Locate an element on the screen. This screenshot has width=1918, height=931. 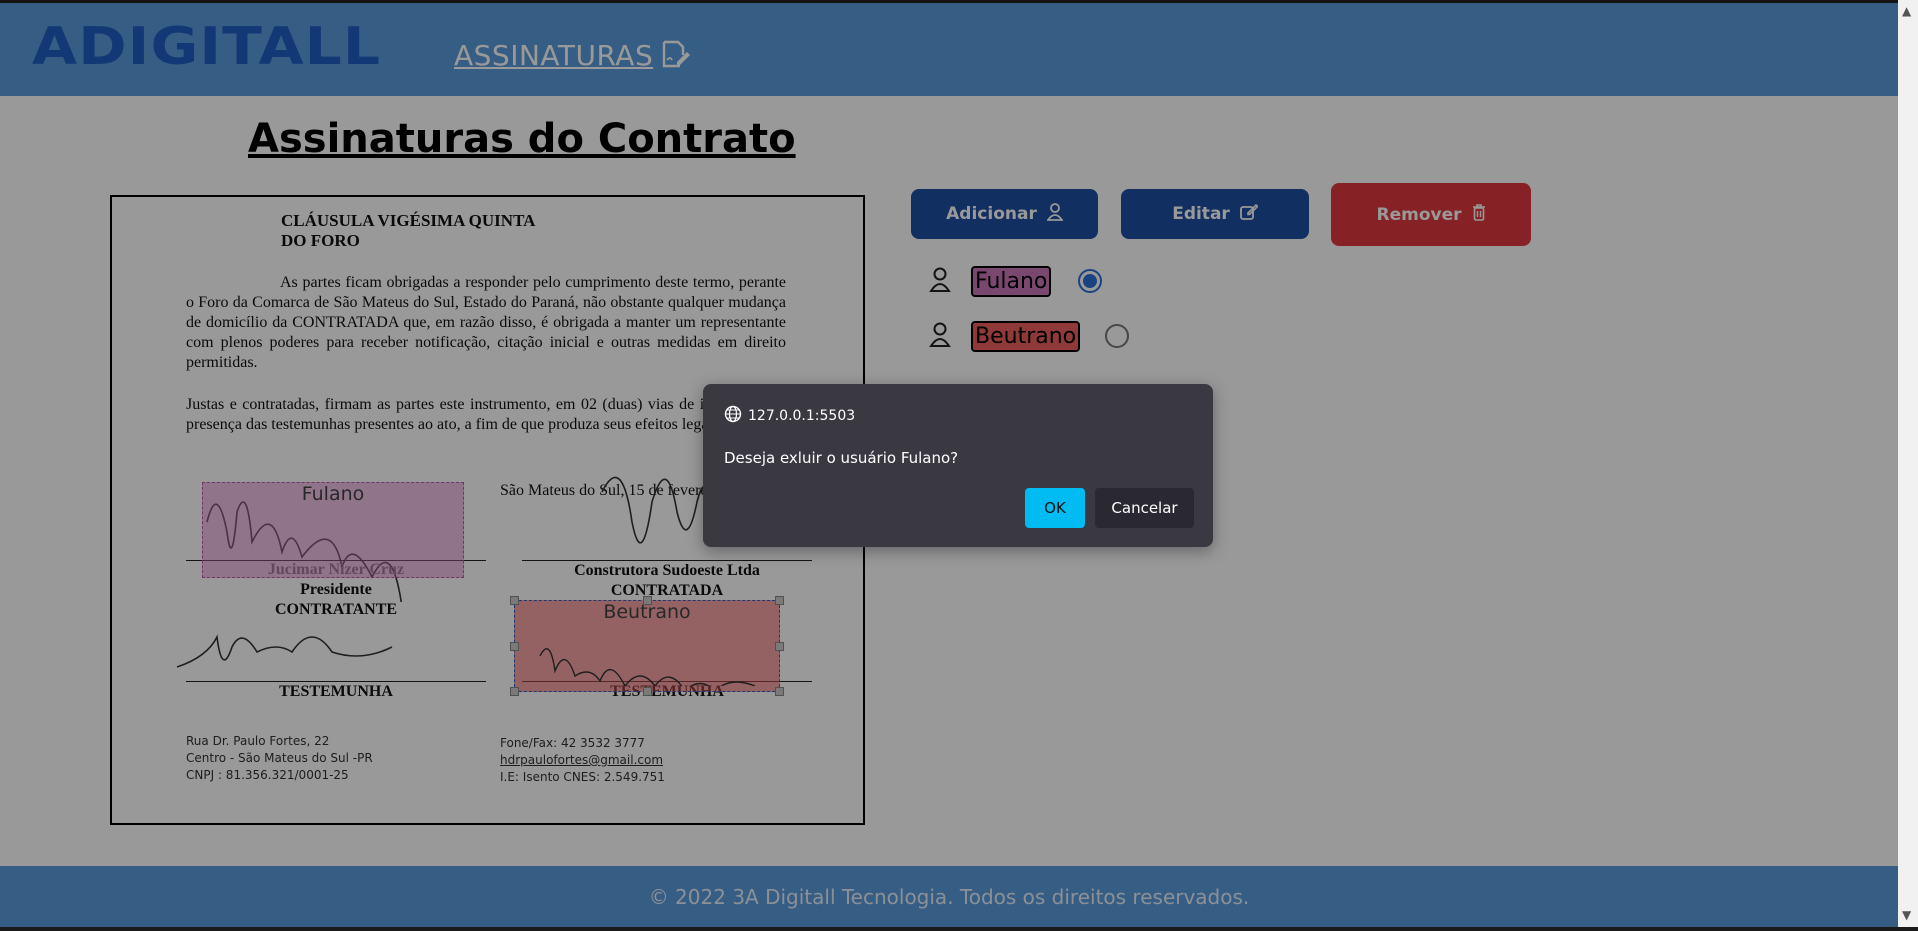
cancel-button: Cancelar is located at coordinates (1144, 508).